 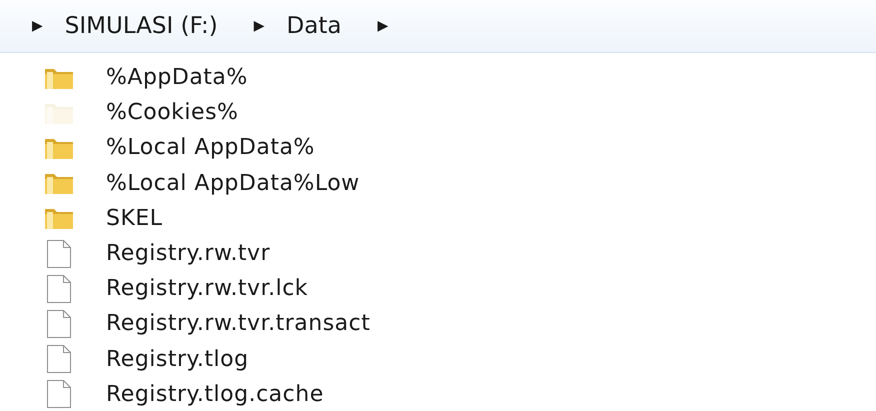 I want to click on file-name: Registry.rw.tvr.transact, so click(x=238, y=323).